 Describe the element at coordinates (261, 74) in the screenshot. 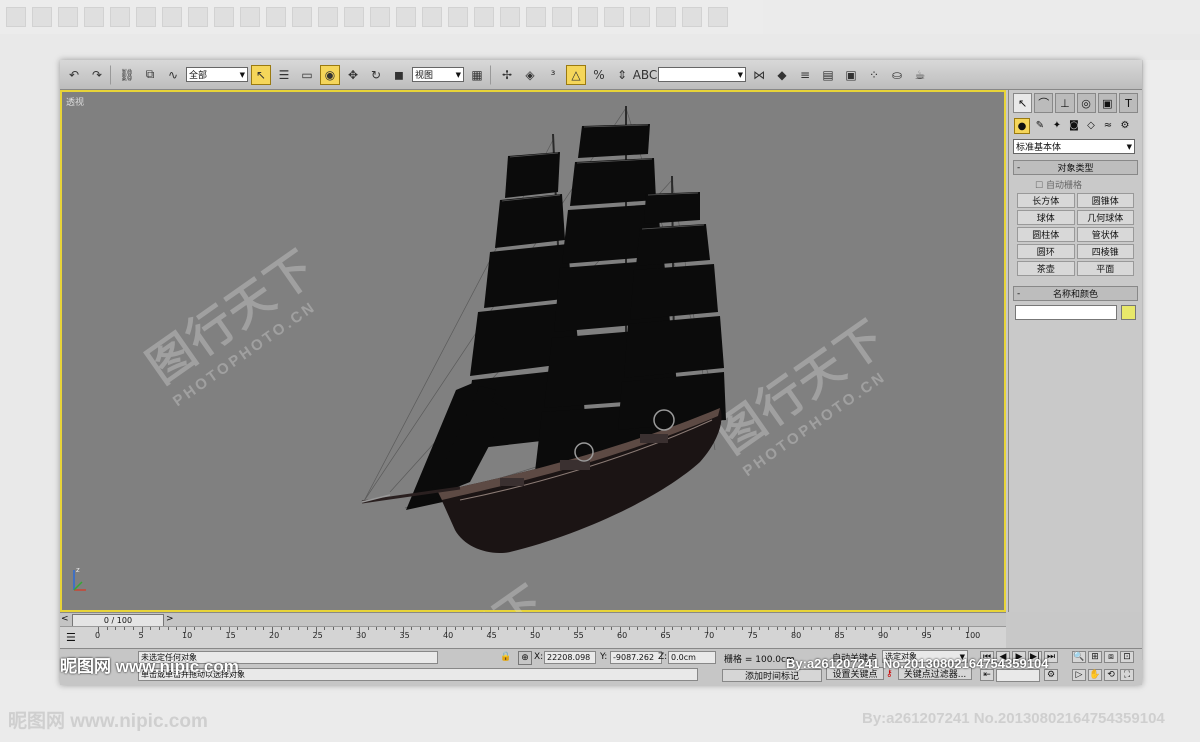

I see `select-object-icon: ↖` at that location.